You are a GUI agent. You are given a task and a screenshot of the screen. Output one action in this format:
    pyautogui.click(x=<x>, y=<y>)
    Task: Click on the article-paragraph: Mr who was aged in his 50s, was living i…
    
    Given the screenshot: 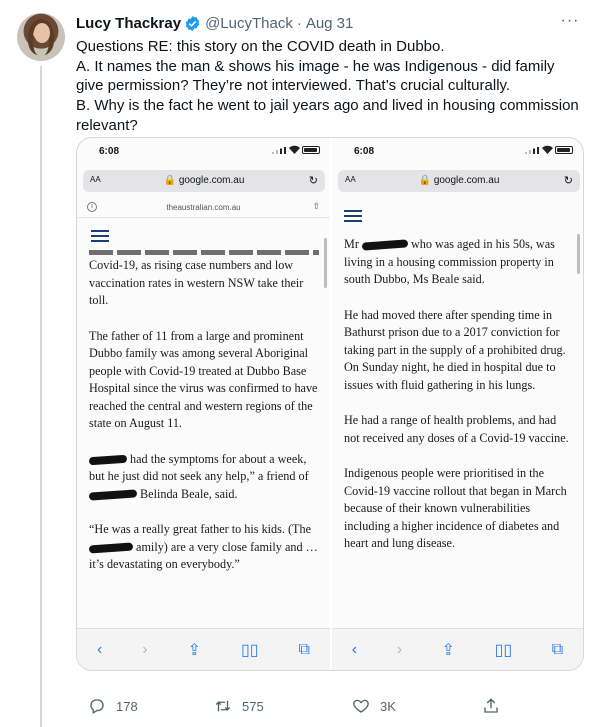 What is the action you would take?
    pyautogui.click(x=459, y=262)
    